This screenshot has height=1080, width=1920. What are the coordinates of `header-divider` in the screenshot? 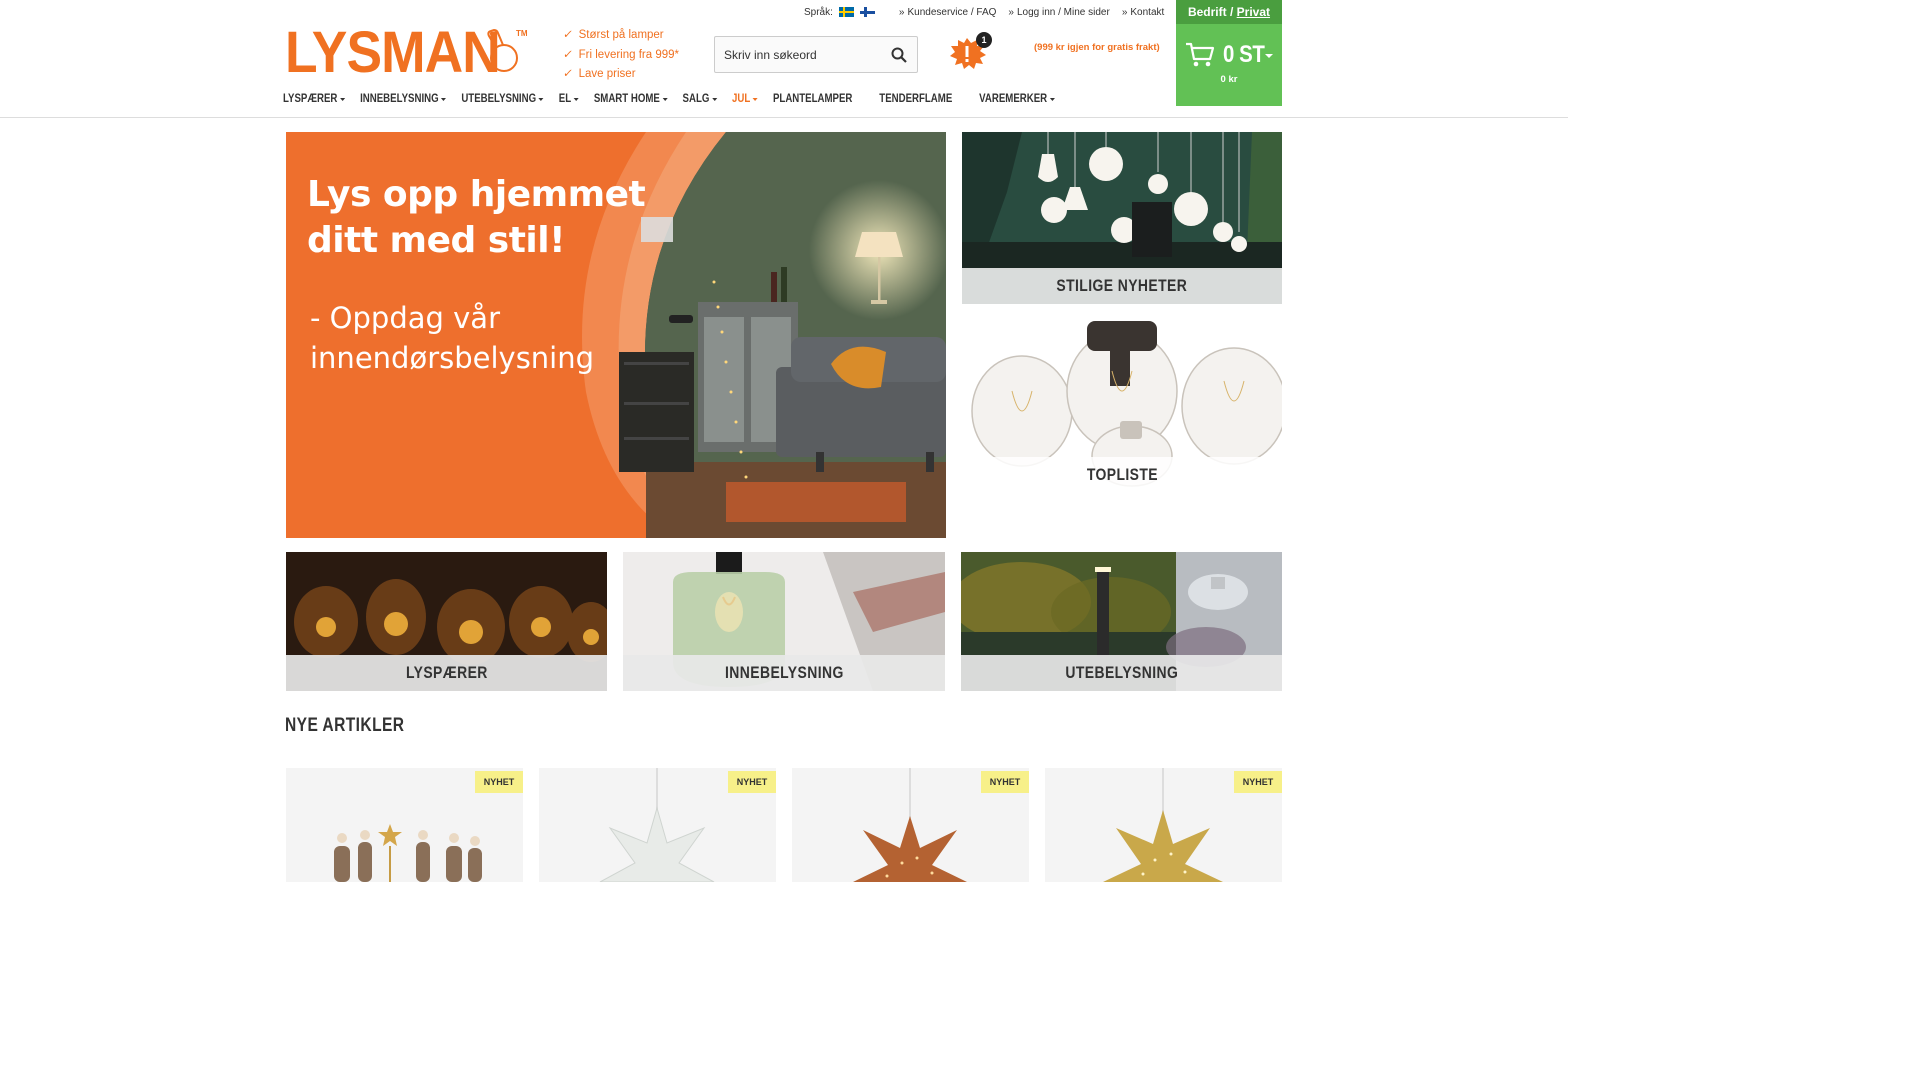 It's located at (784, 117).